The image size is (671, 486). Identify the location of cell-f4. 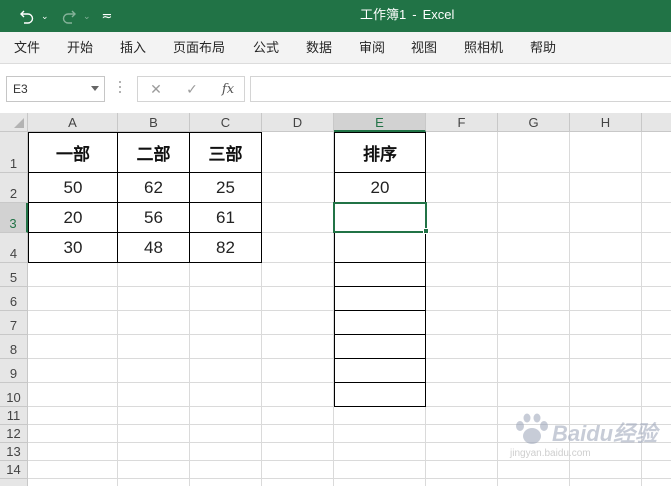
(462, 248).